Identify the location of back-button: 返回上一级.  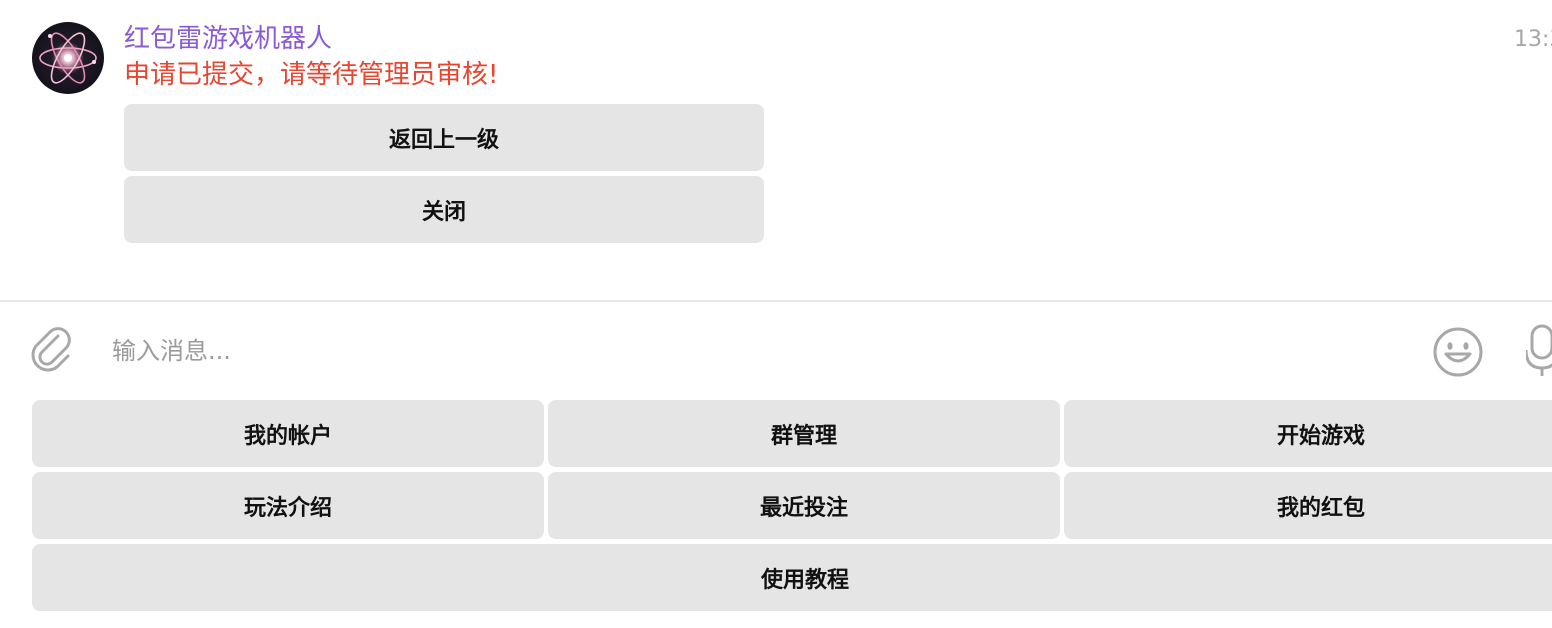
(444, 137).